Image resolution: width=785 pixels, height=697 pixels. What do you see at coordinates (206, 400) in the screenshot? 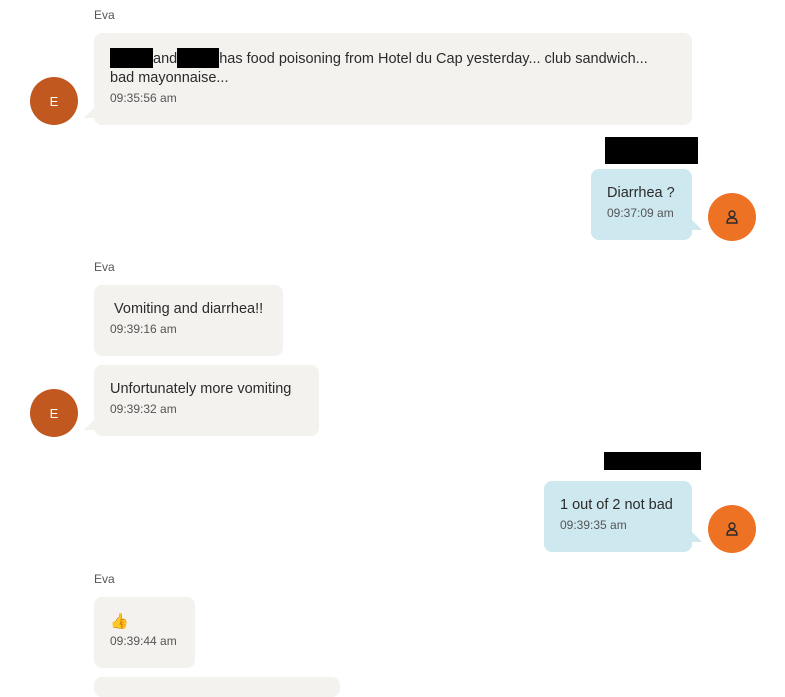
I see `message-bubble: Unfortunately more vomiting 09:39:32 am` at bounding box center [206, 400].